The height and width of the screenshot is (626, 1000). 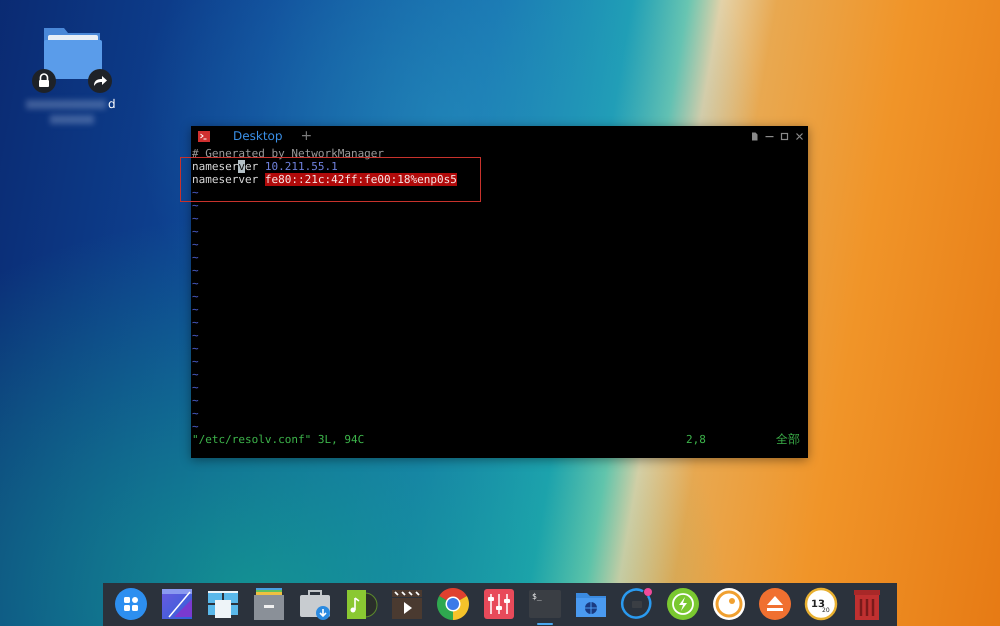 I want to click on keyword-text: nameserver, so click(x=225, y=179).